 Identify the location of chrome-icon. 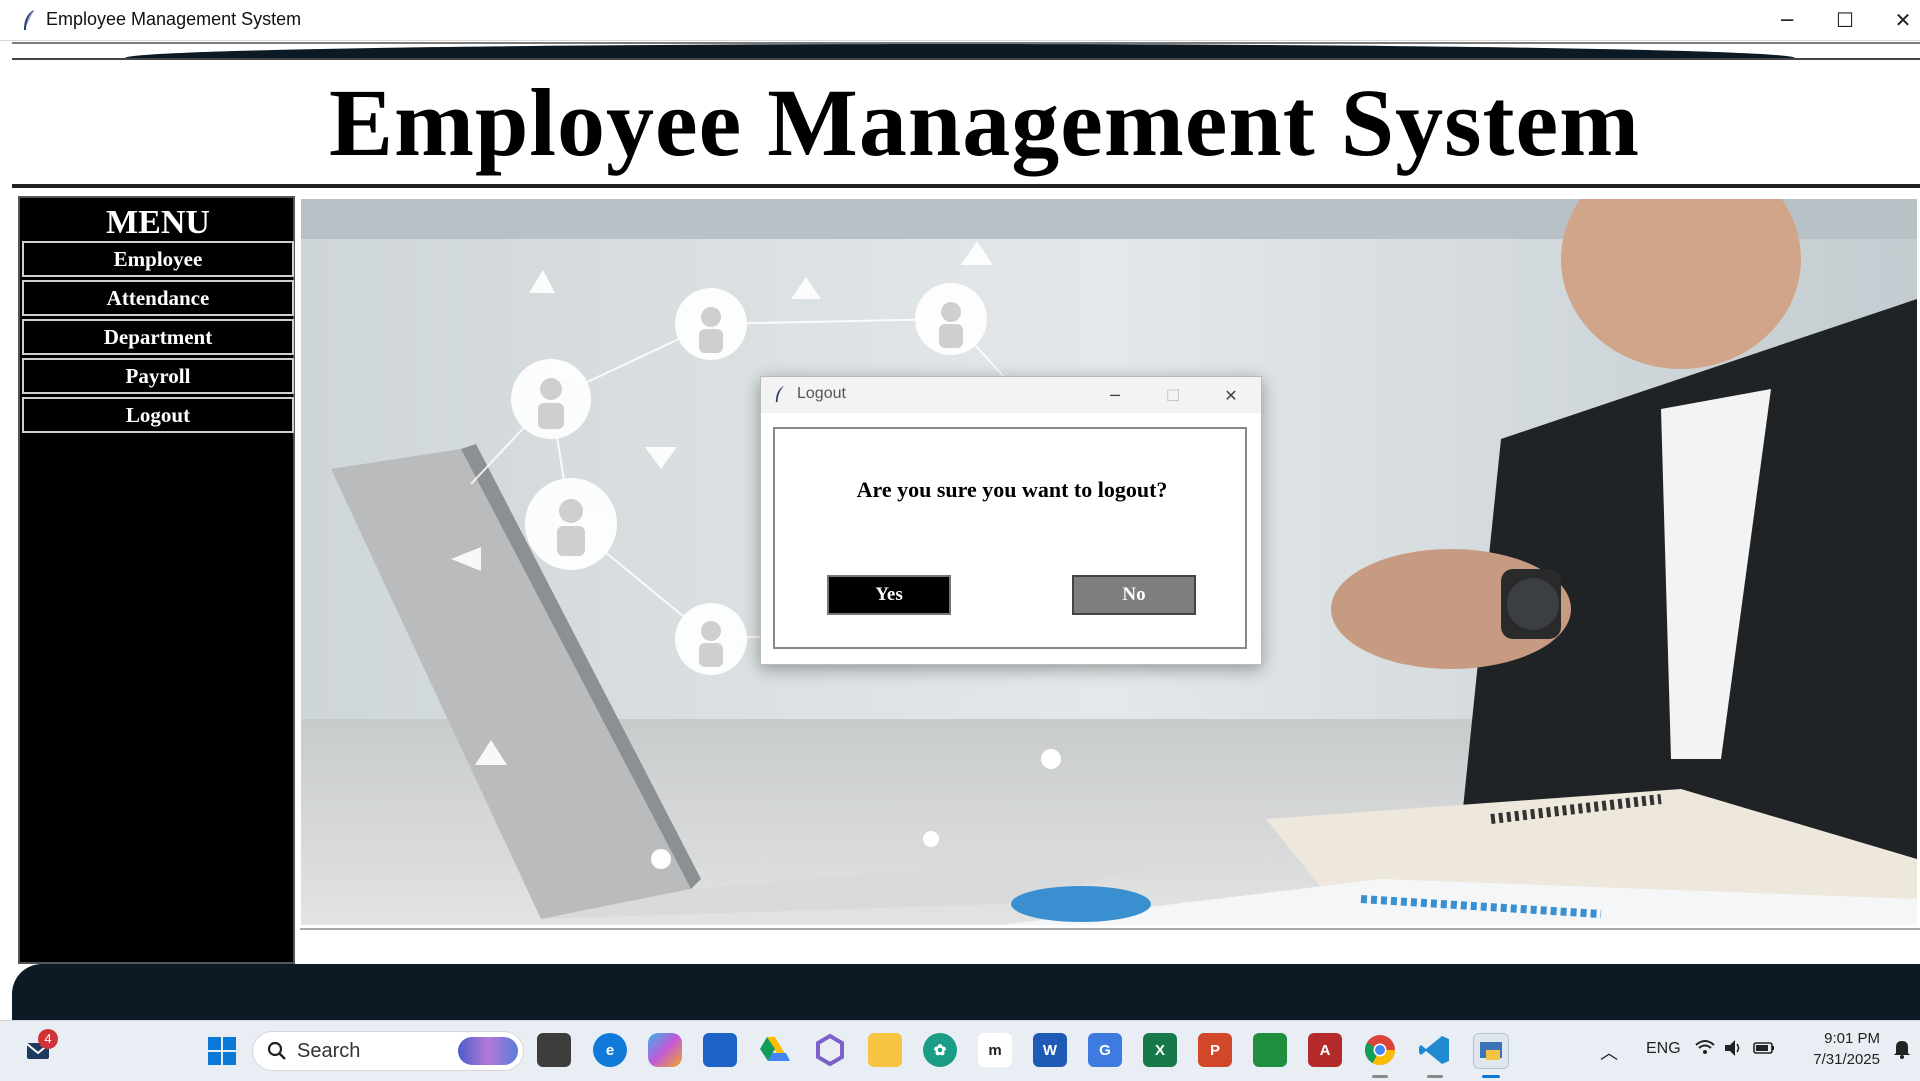
(1380, 1050).